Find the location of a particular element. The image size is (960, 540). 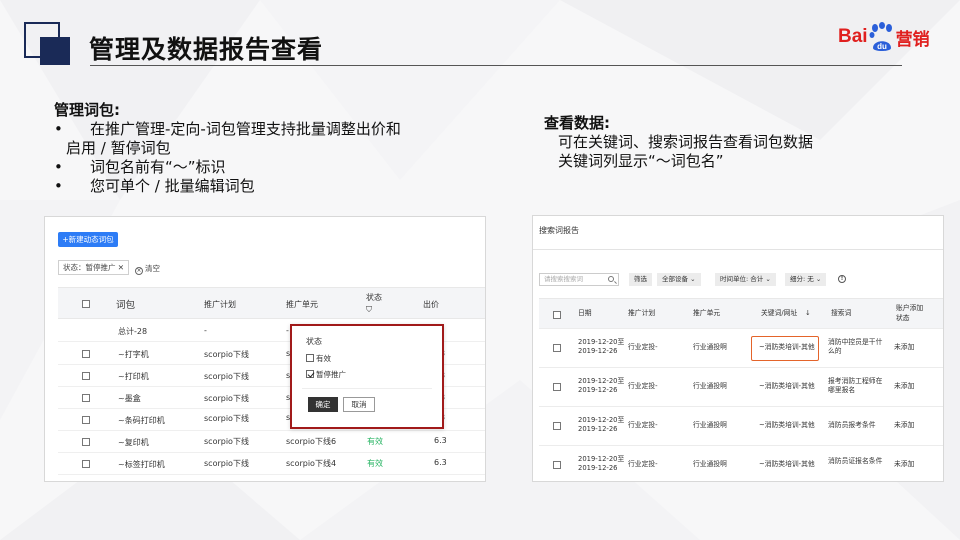

cancel-button: 取消 is located at coordinates (359, 404).